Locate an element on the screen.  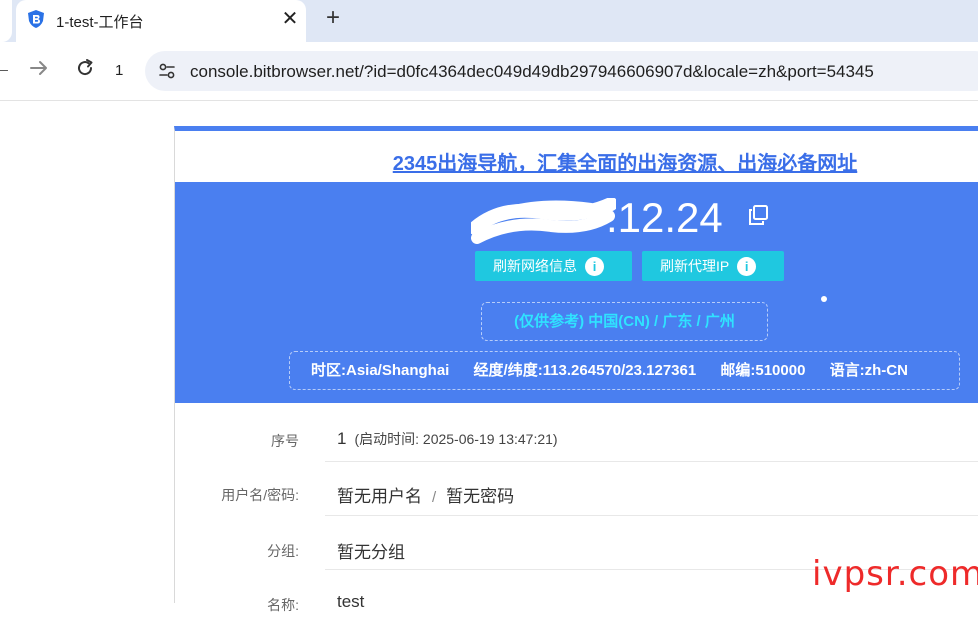
start-time: (启动时间: 2025-06-19 13:47:21) is located at coordinates (456, 439).